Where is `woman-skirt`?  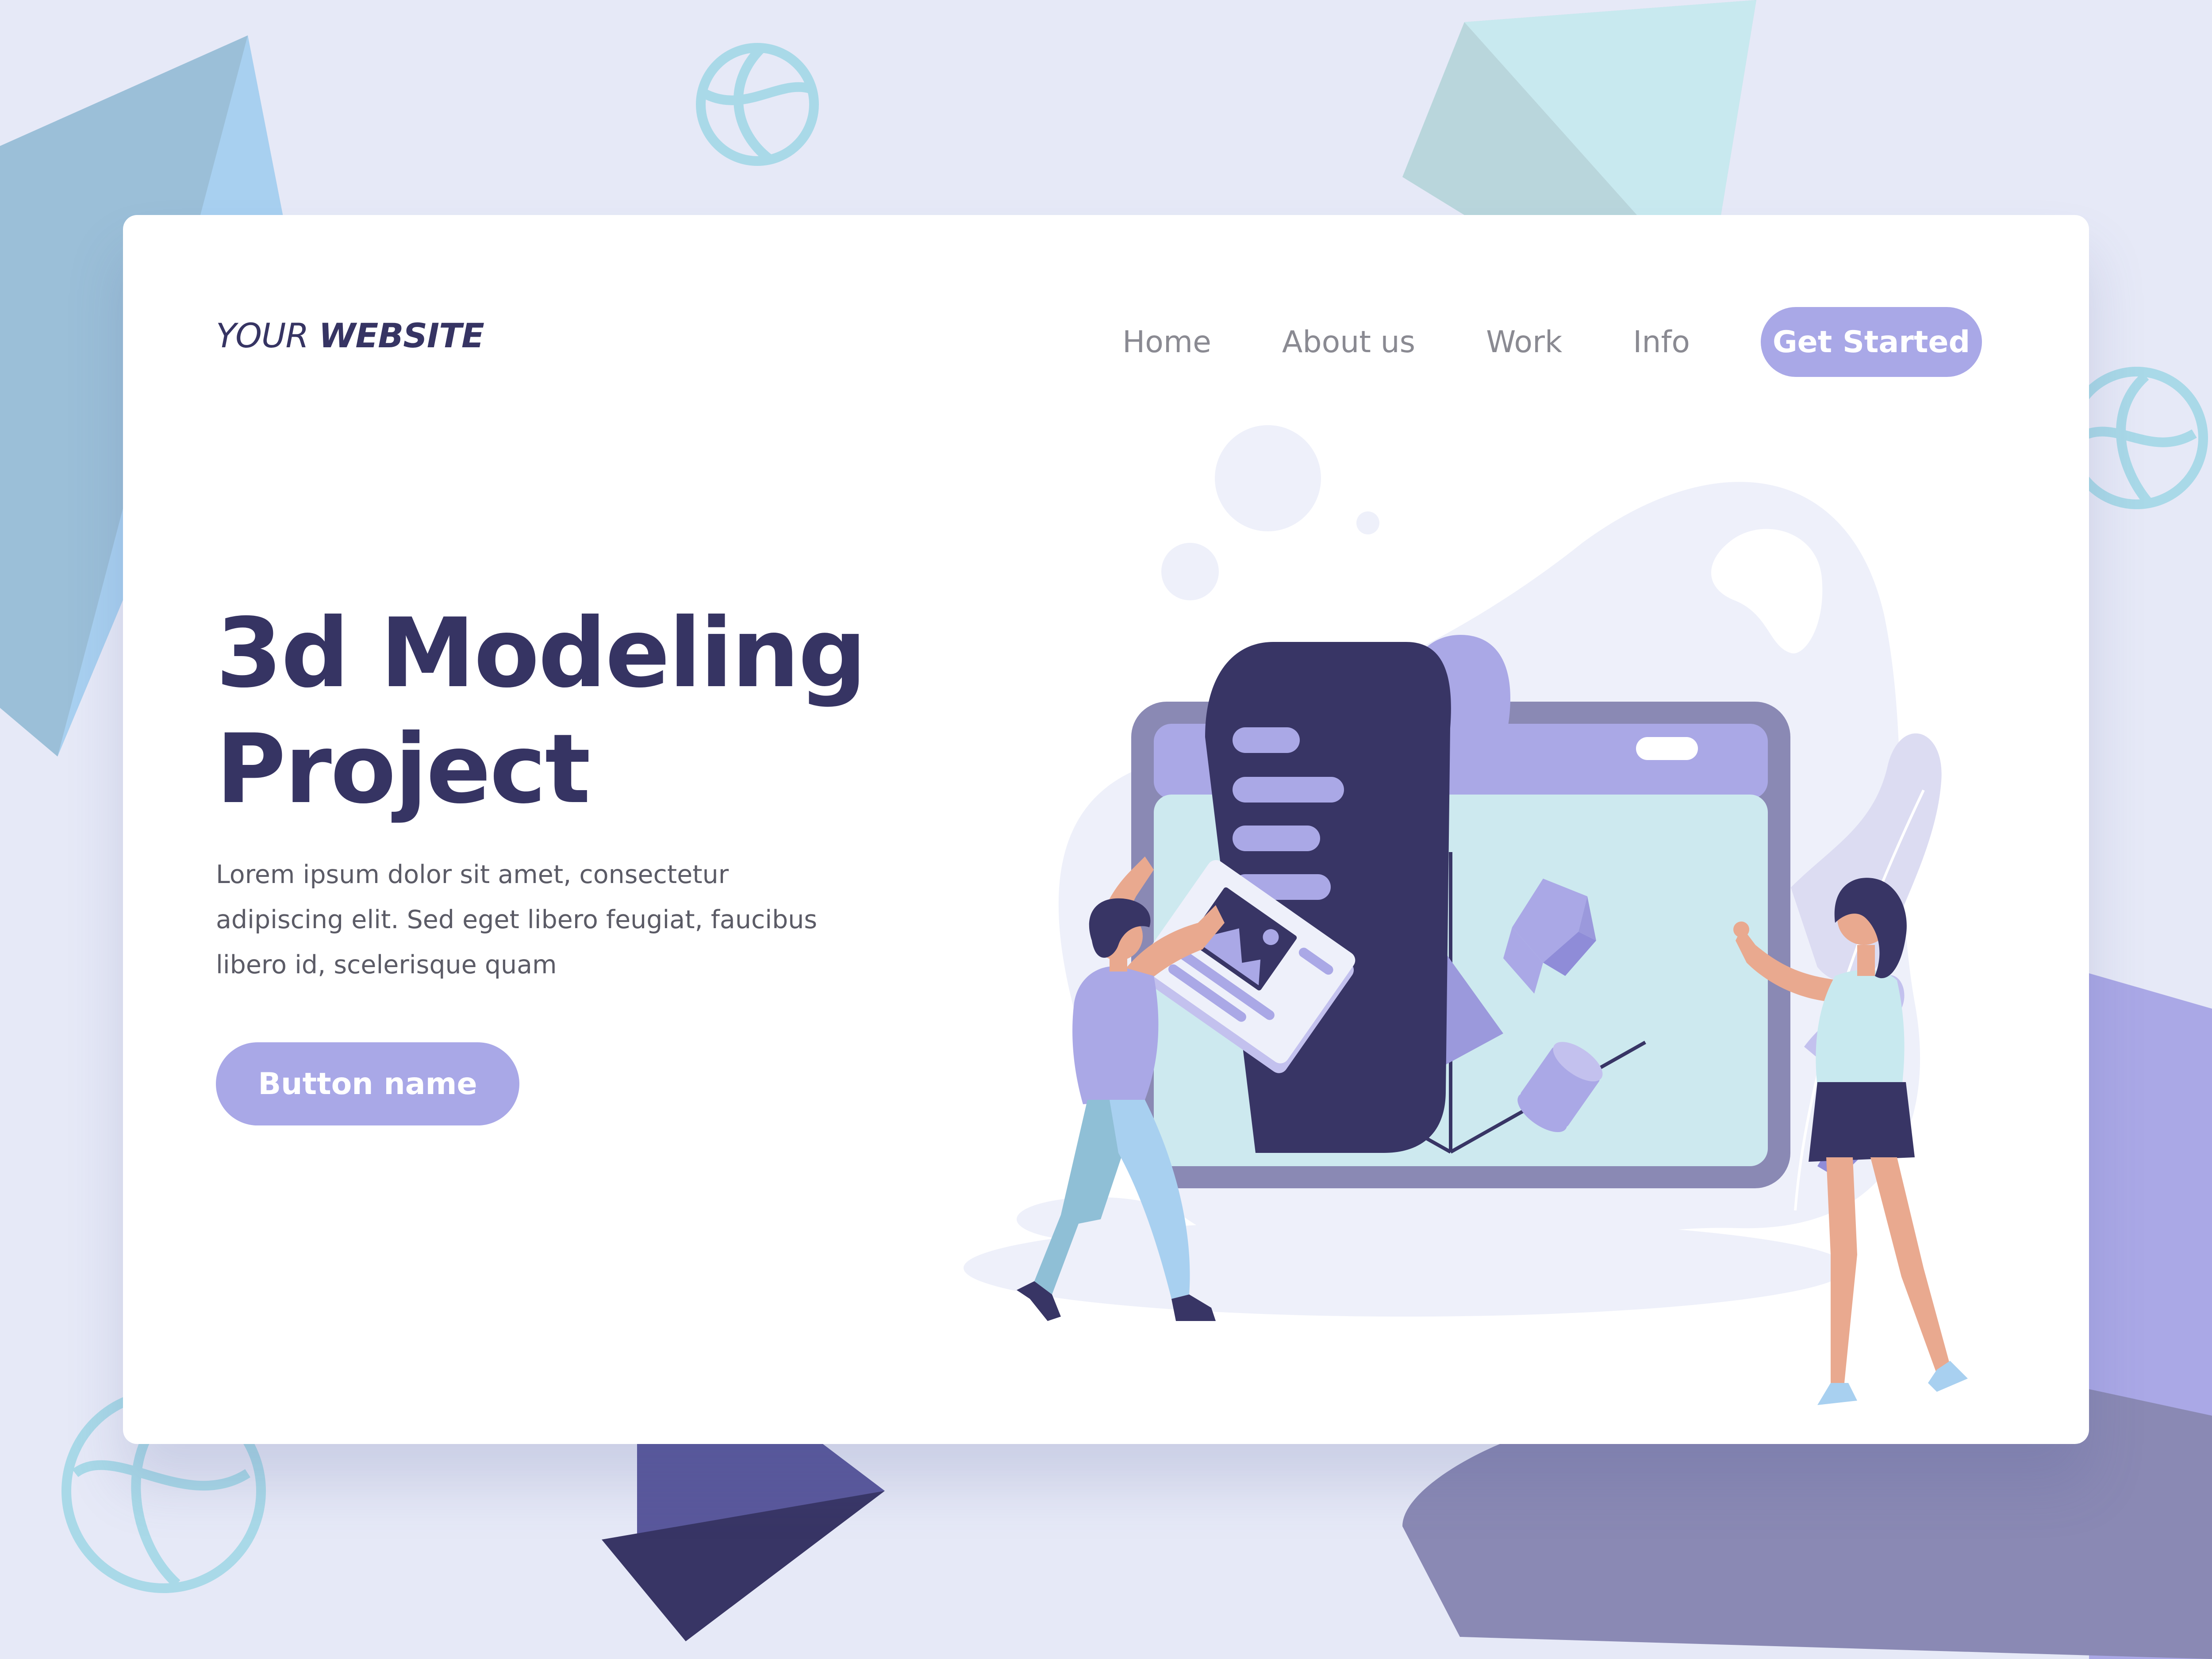
woman-skirt is located at coordinates (1862, 1122).